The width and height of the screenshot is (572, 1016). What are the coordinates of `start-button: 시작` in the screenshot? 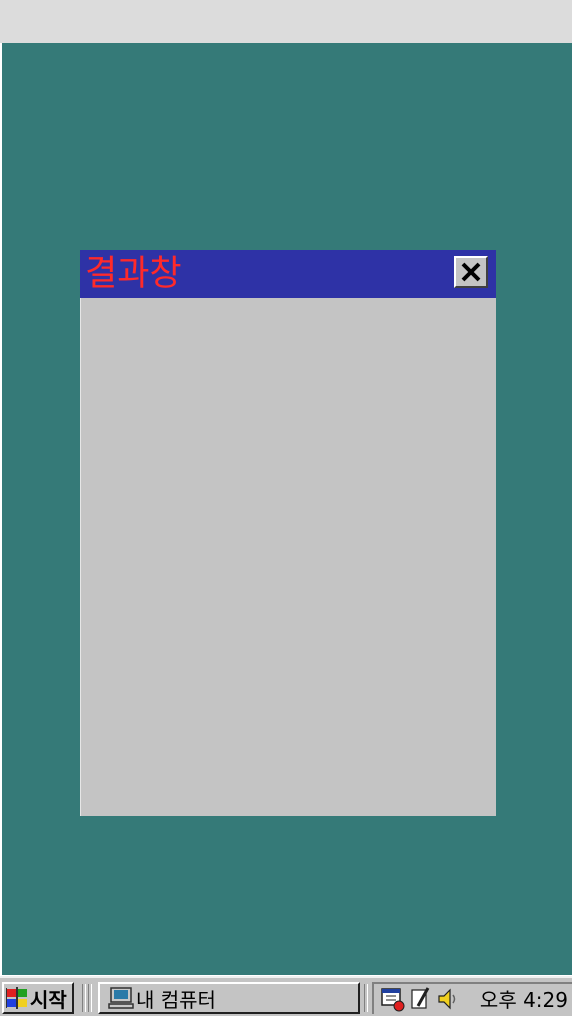 It's located at (38, 998).